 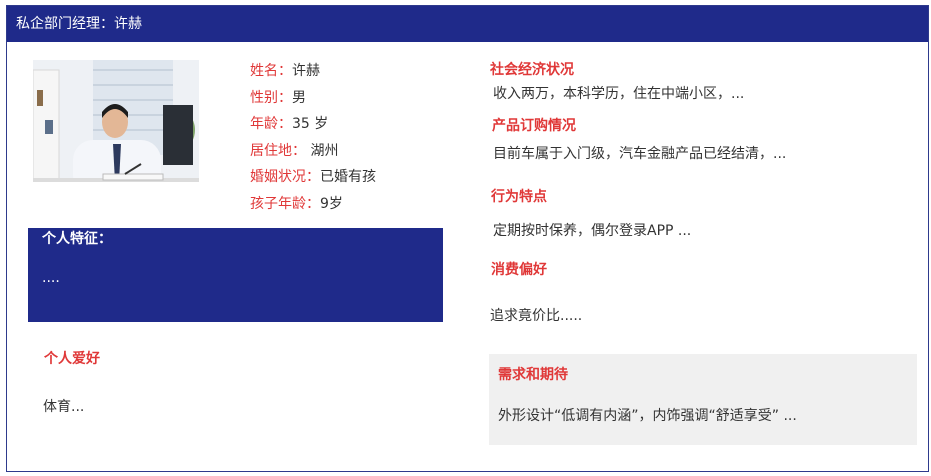 I want to click on consumption-title: 消费偏好, so click(x=519, y=270).